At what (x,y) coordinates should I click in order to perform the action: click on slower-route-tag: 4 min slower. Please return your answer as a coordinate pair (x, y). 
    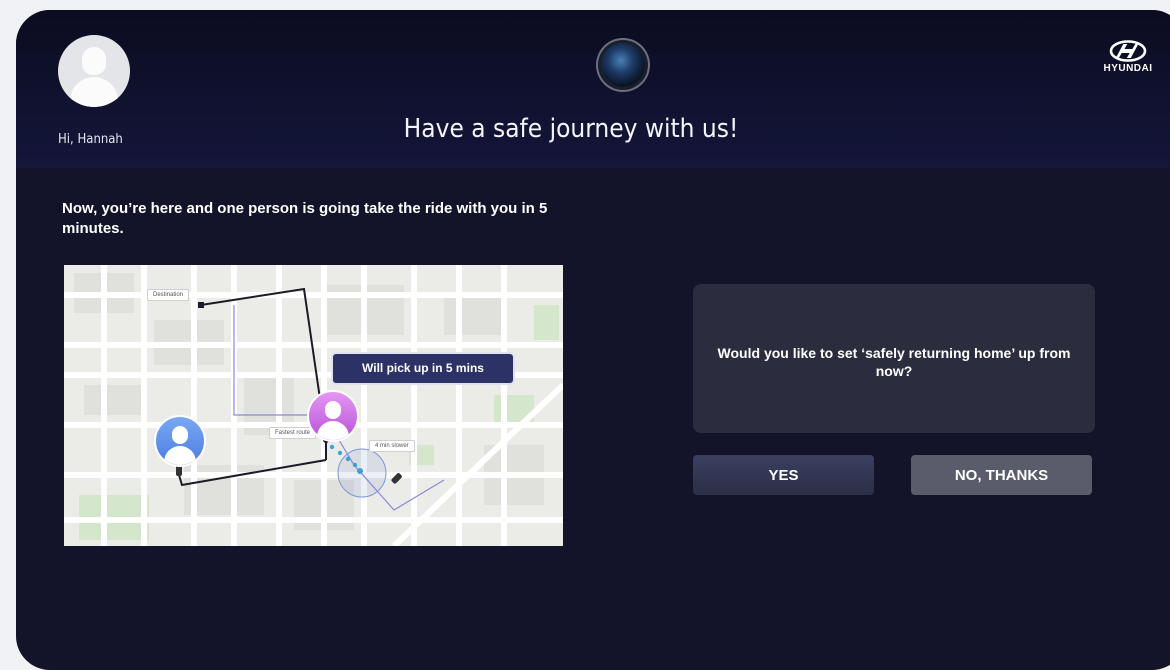
    Looking at the image, I should click on (392, 446).